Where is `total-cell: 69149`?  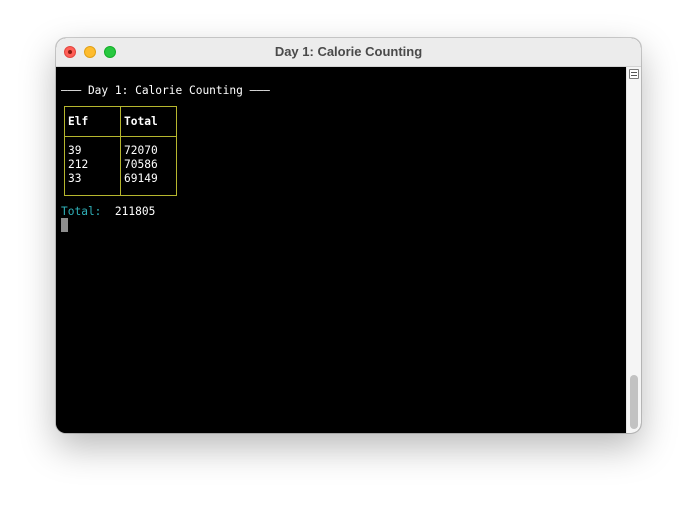
total-cell: 69149 is located at coordinates (141, 178).